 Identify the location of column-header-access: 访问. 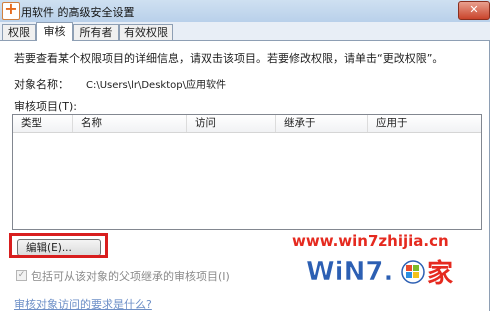
(231, 123).